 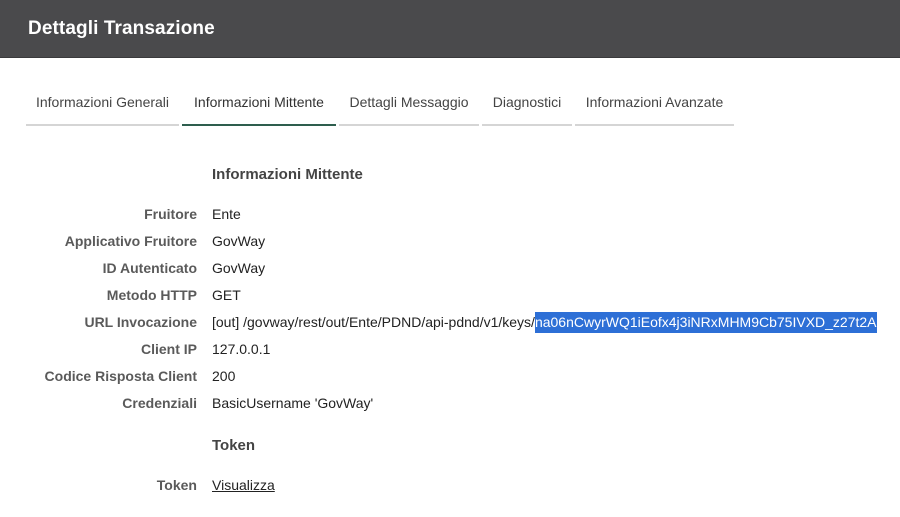 I want to click on field-value: Ente, so click(x=226, y=214).